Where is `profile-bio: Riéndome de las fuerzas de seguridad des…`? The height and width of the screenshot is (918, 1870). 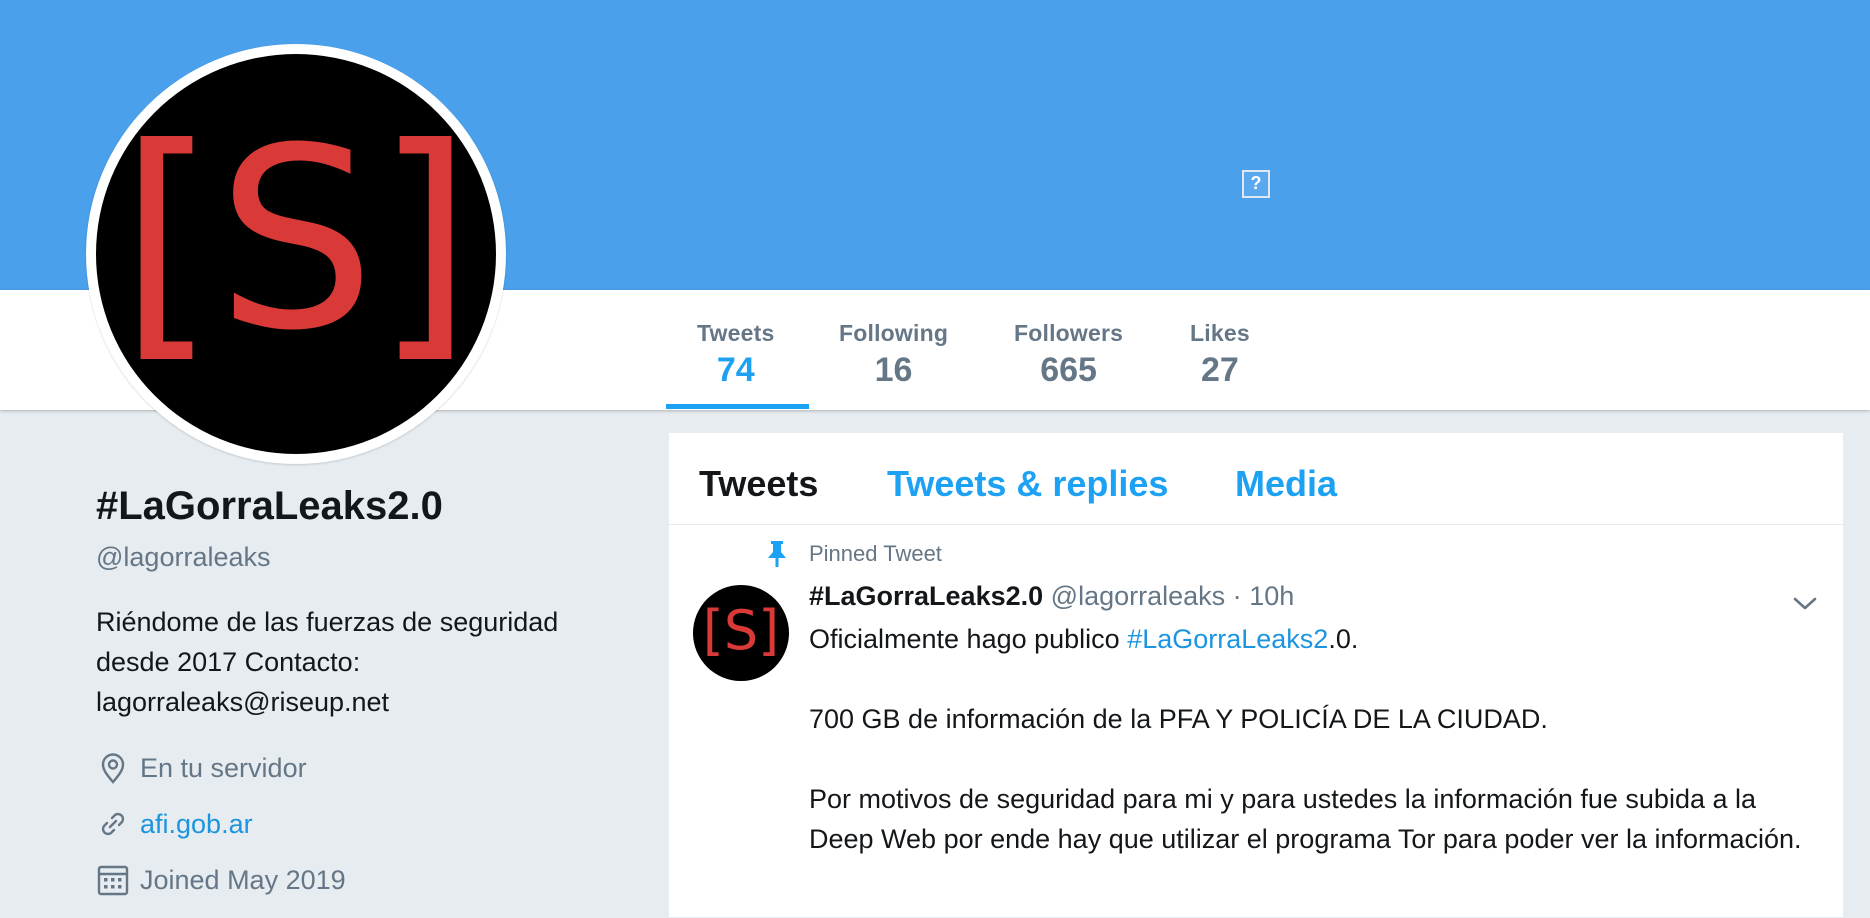 profile-bio: Riéndome de las fuerzas de seguridad des… is located at coordinates (327, 662).